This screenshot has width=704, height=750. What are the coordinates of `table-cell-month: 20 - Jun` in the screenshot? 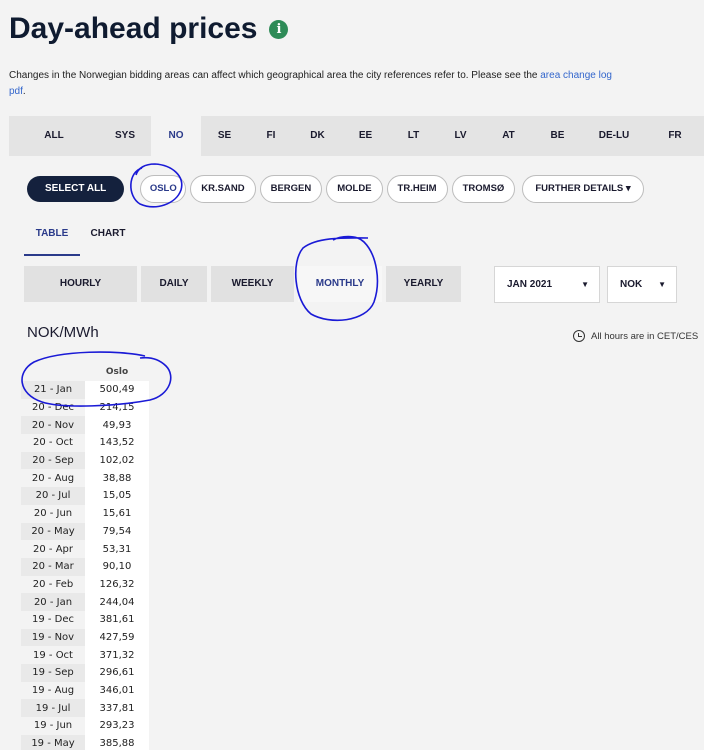 It's located at (53, 513).